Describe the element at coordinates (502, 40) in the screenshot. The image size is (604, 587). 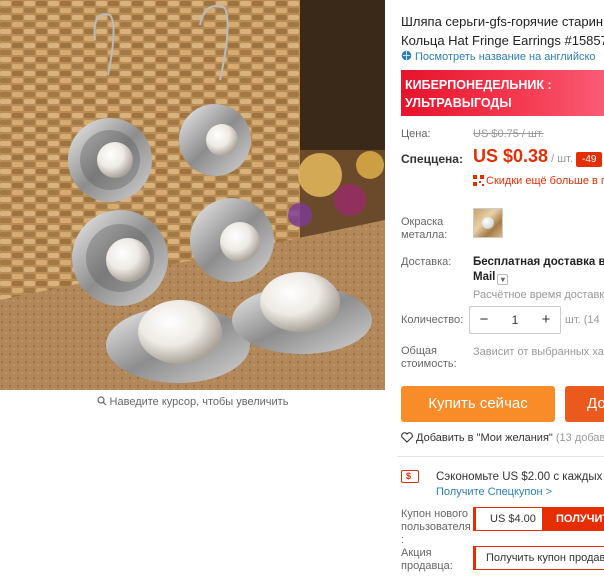
I see `product-title-line2: Кольца Hat Fringe Earrings #15857` at that location.